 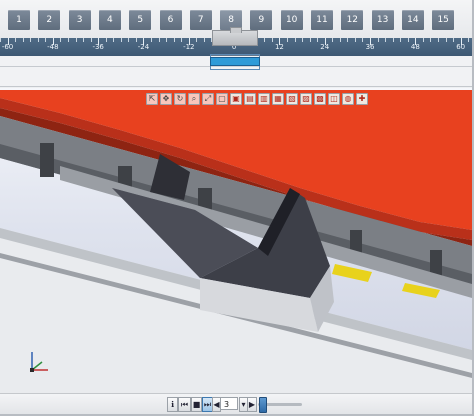 I want to click on ruler-label: -24, so click(x=143, y=47).